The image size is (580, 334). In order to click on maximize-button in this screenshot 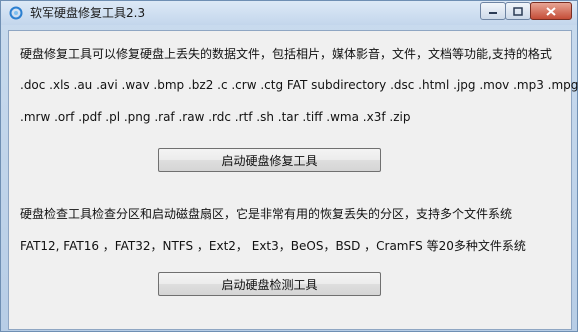, I will do `click(518, 11)`.